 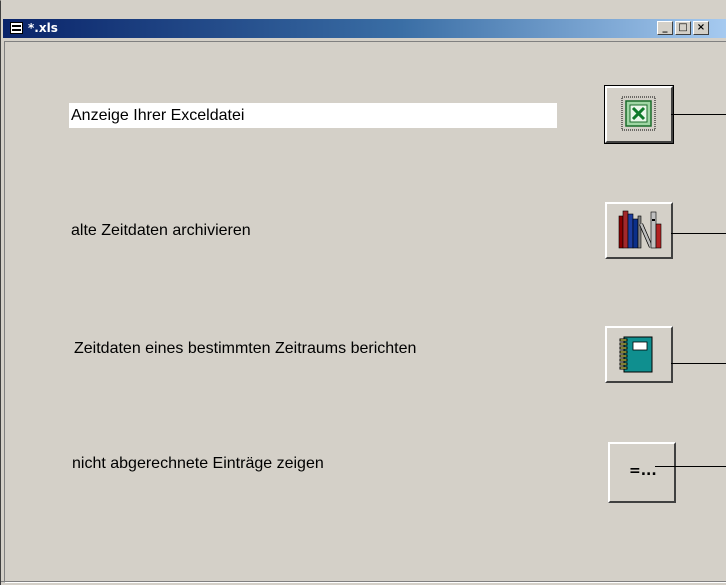 I want to click on report-button, so click(x=639, y=354).